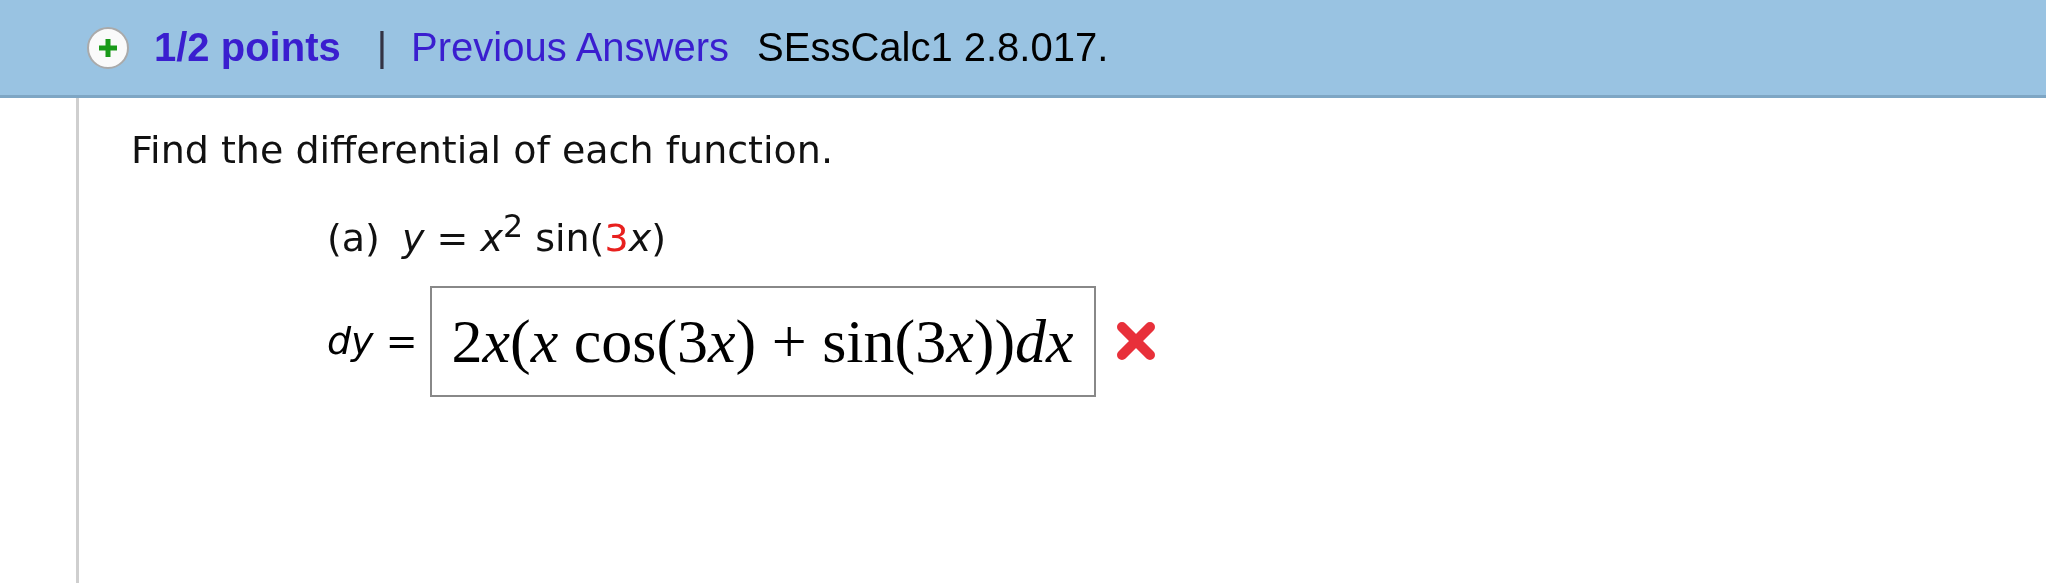  I want to click on function-expression: (a) y = x$^{2}$ sin(3x), so click(497, 234).